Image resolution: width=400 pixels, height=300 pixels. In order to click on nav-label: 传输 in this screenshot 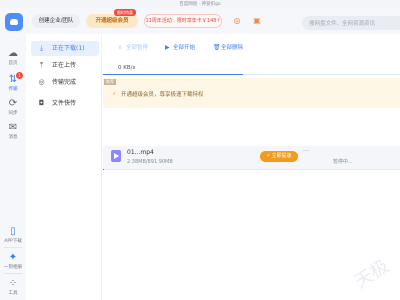, I will do `click(13, 89)`.